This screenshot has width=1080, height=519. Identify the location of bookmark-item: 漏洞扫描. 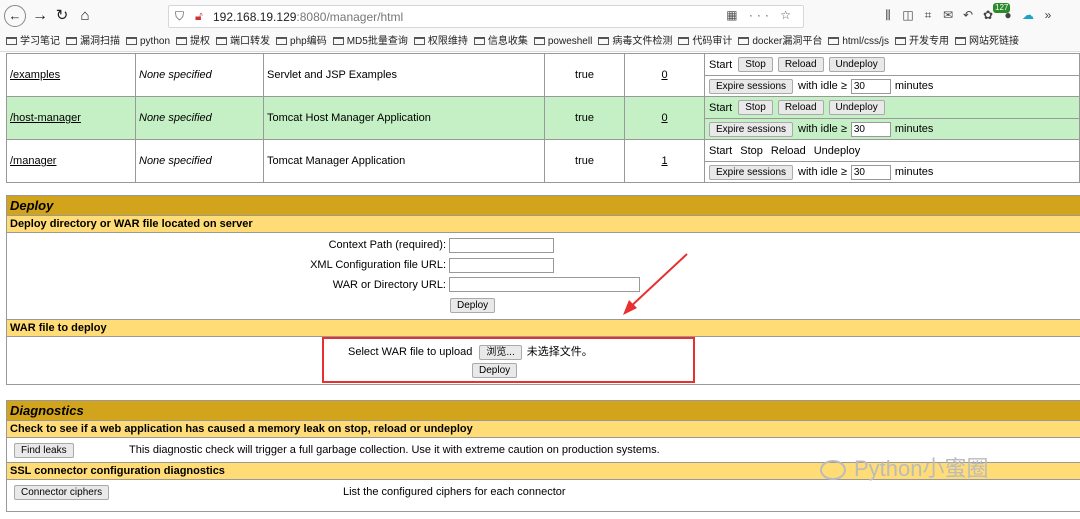
(93, 41).